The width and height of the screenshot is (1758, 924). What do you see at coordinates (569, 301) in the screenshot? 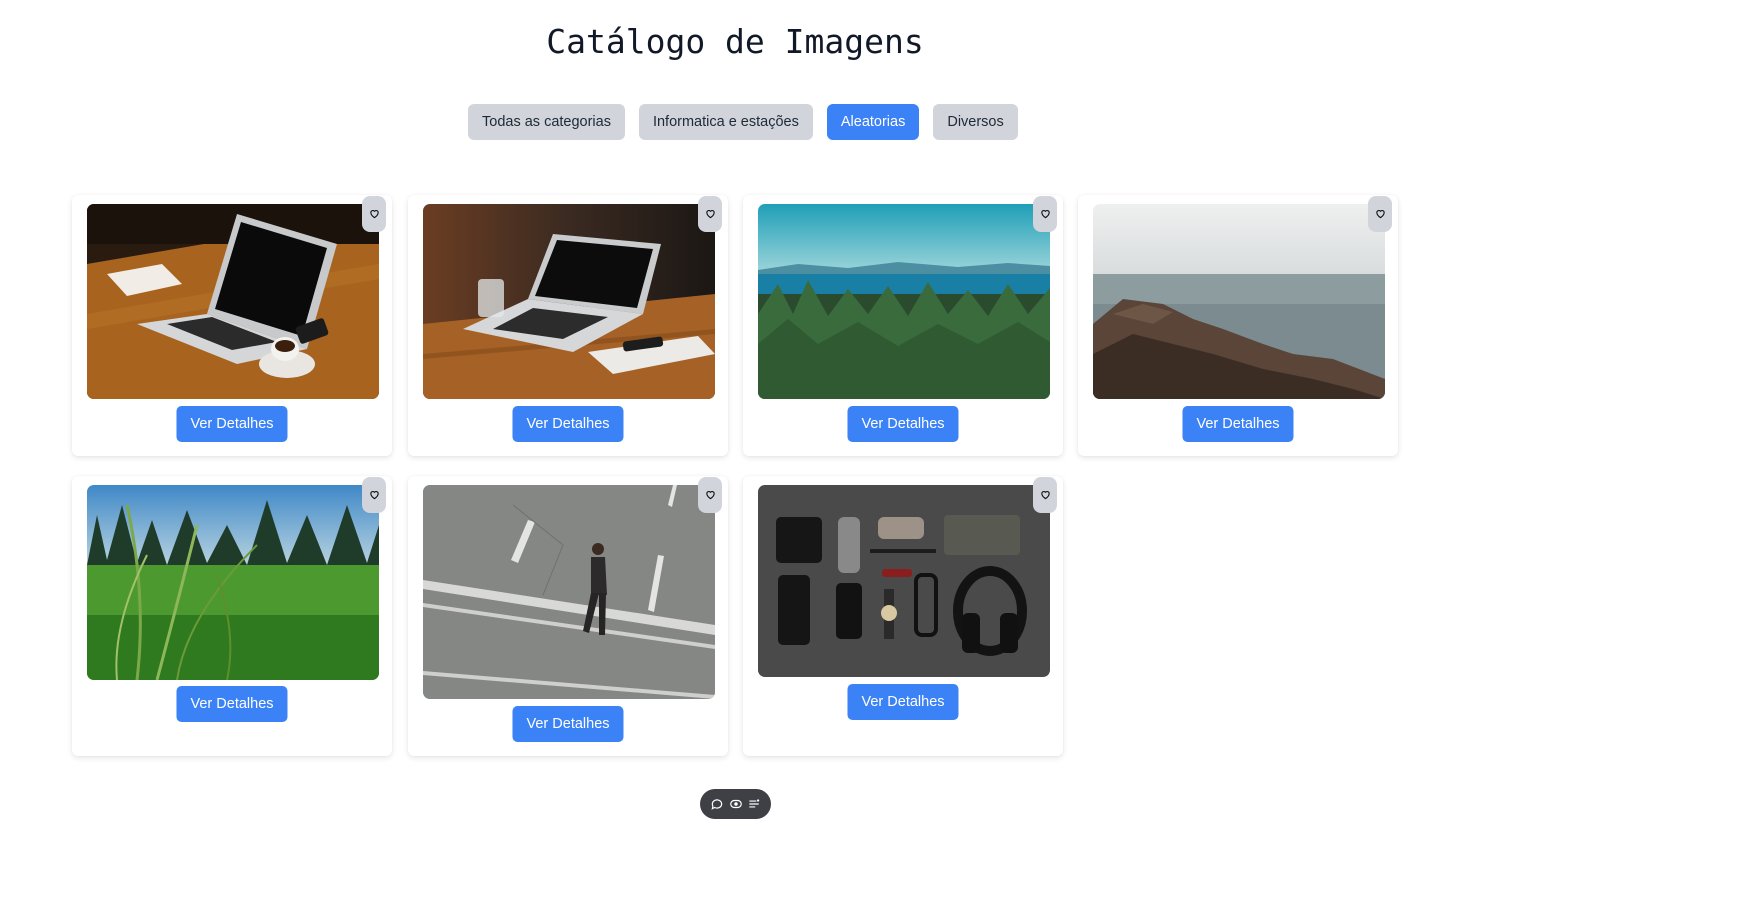
I see `laptop-wooden-table-photo` at bounding box center [569, 301].